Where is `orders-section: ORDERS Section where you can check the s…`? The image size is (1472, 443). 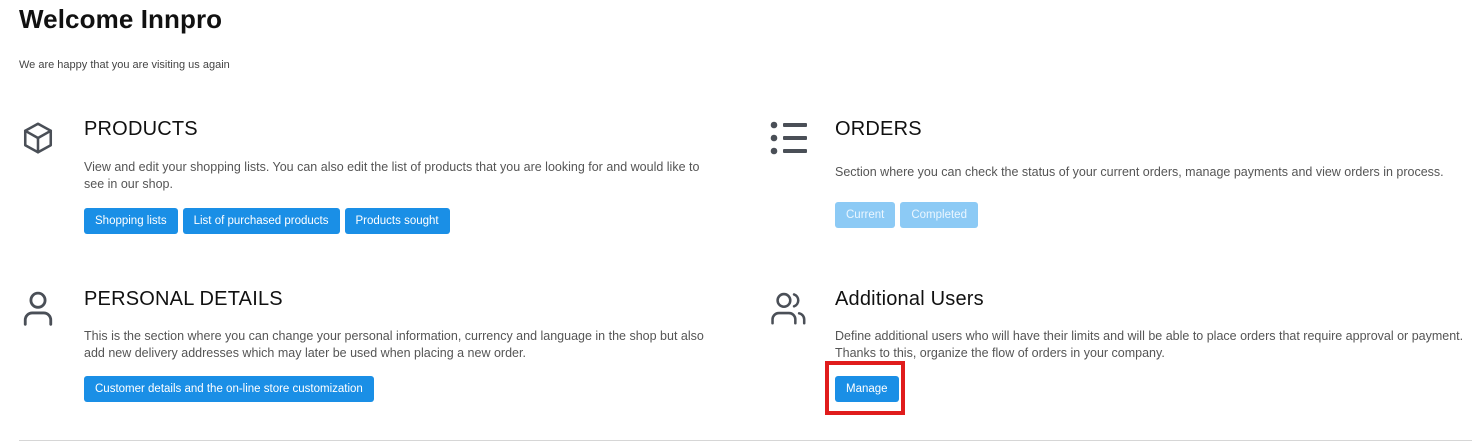 orders-section: ORDERS Section where you can check the s… is located at coordinates (1115, 182).